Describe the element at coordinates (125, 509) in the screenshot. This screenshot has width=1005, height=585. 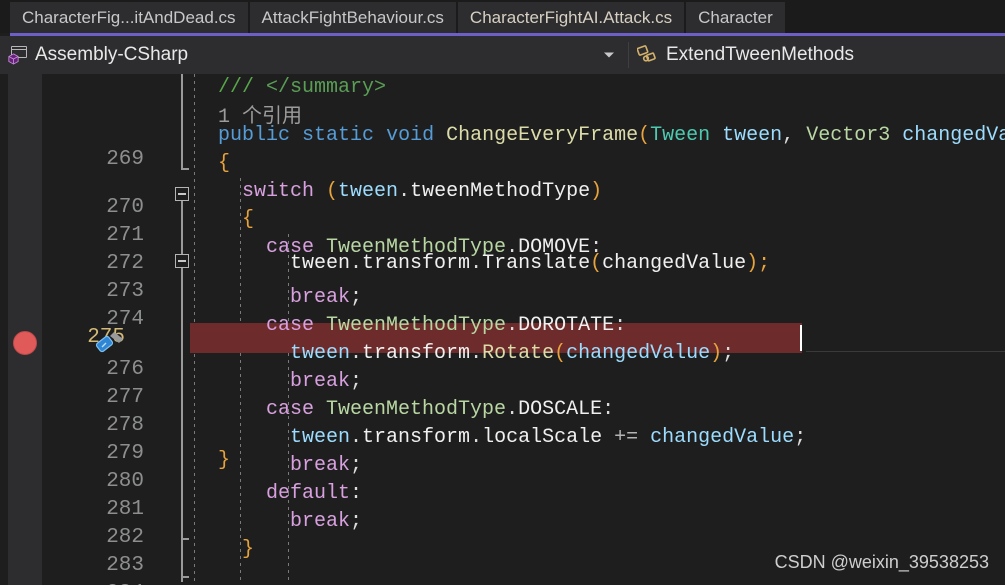
I see `line-number: 281` at that location.